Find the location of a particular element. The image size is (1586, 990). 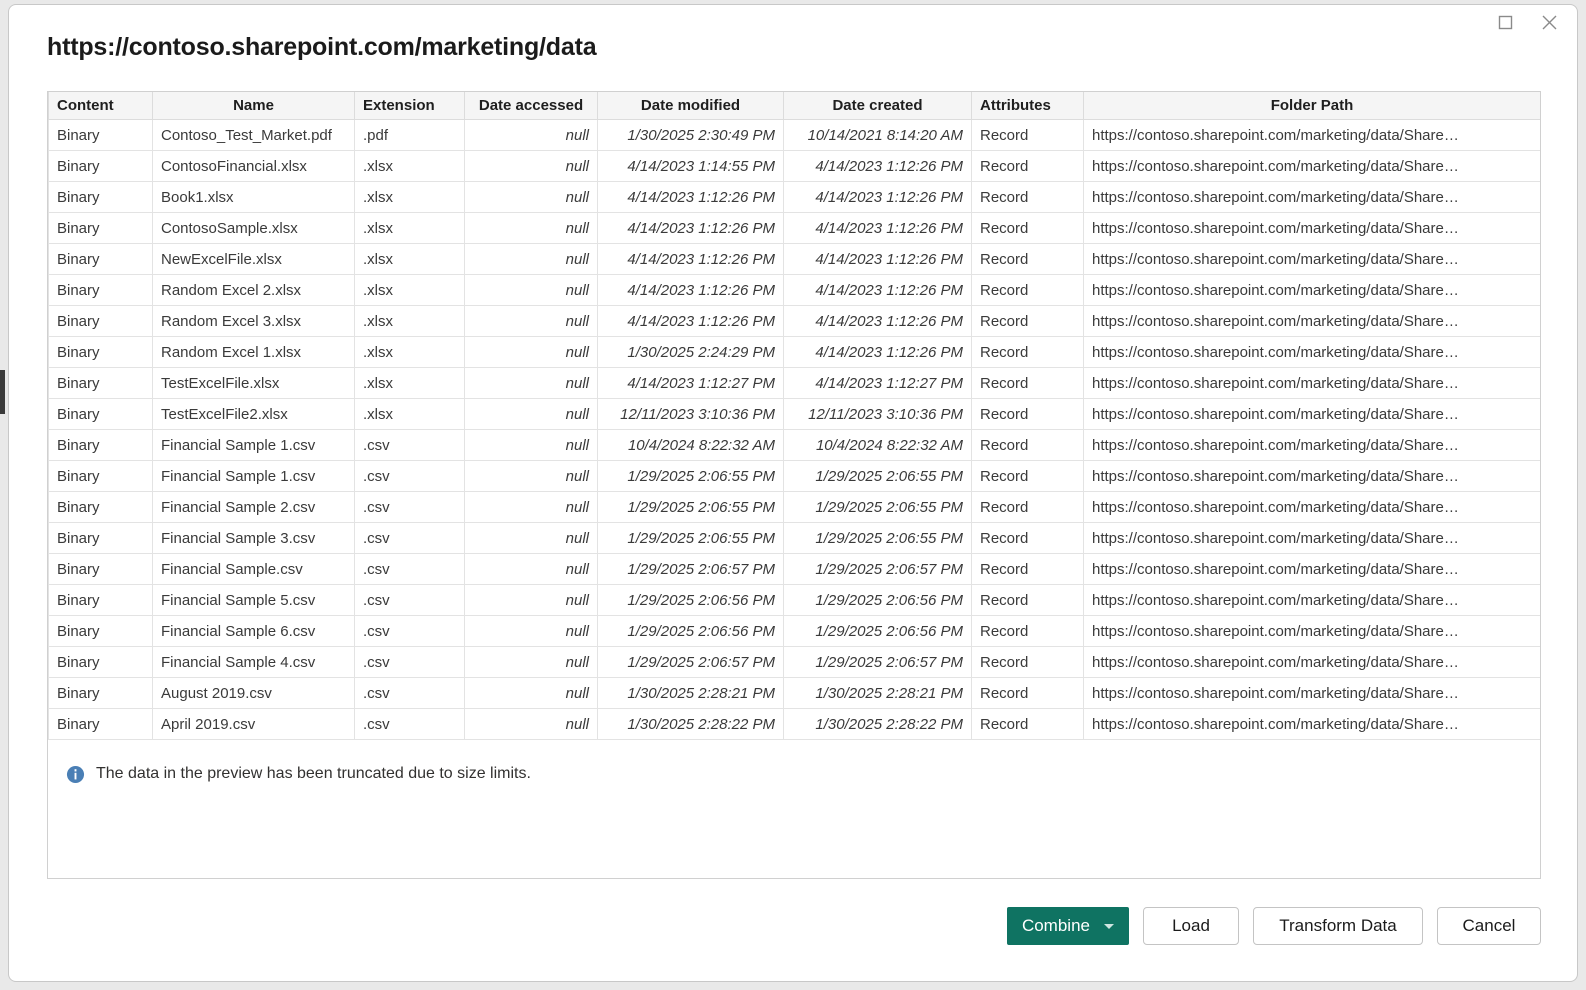

date-modified-cell: 1/30/2025 2:28:22 PM is located at coordinates (690, 724).